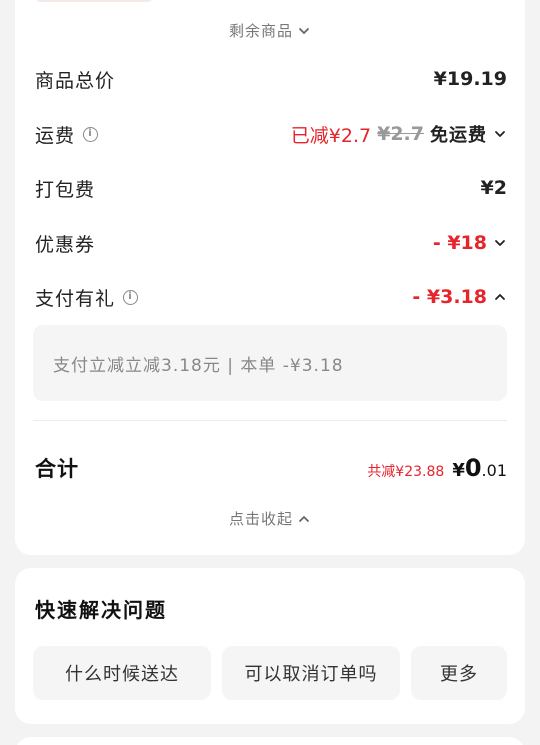  Describe the element at coordinates (271, 243) in the screenshot. I see `coupon-row: 优惠券 - ¥18` at that location.